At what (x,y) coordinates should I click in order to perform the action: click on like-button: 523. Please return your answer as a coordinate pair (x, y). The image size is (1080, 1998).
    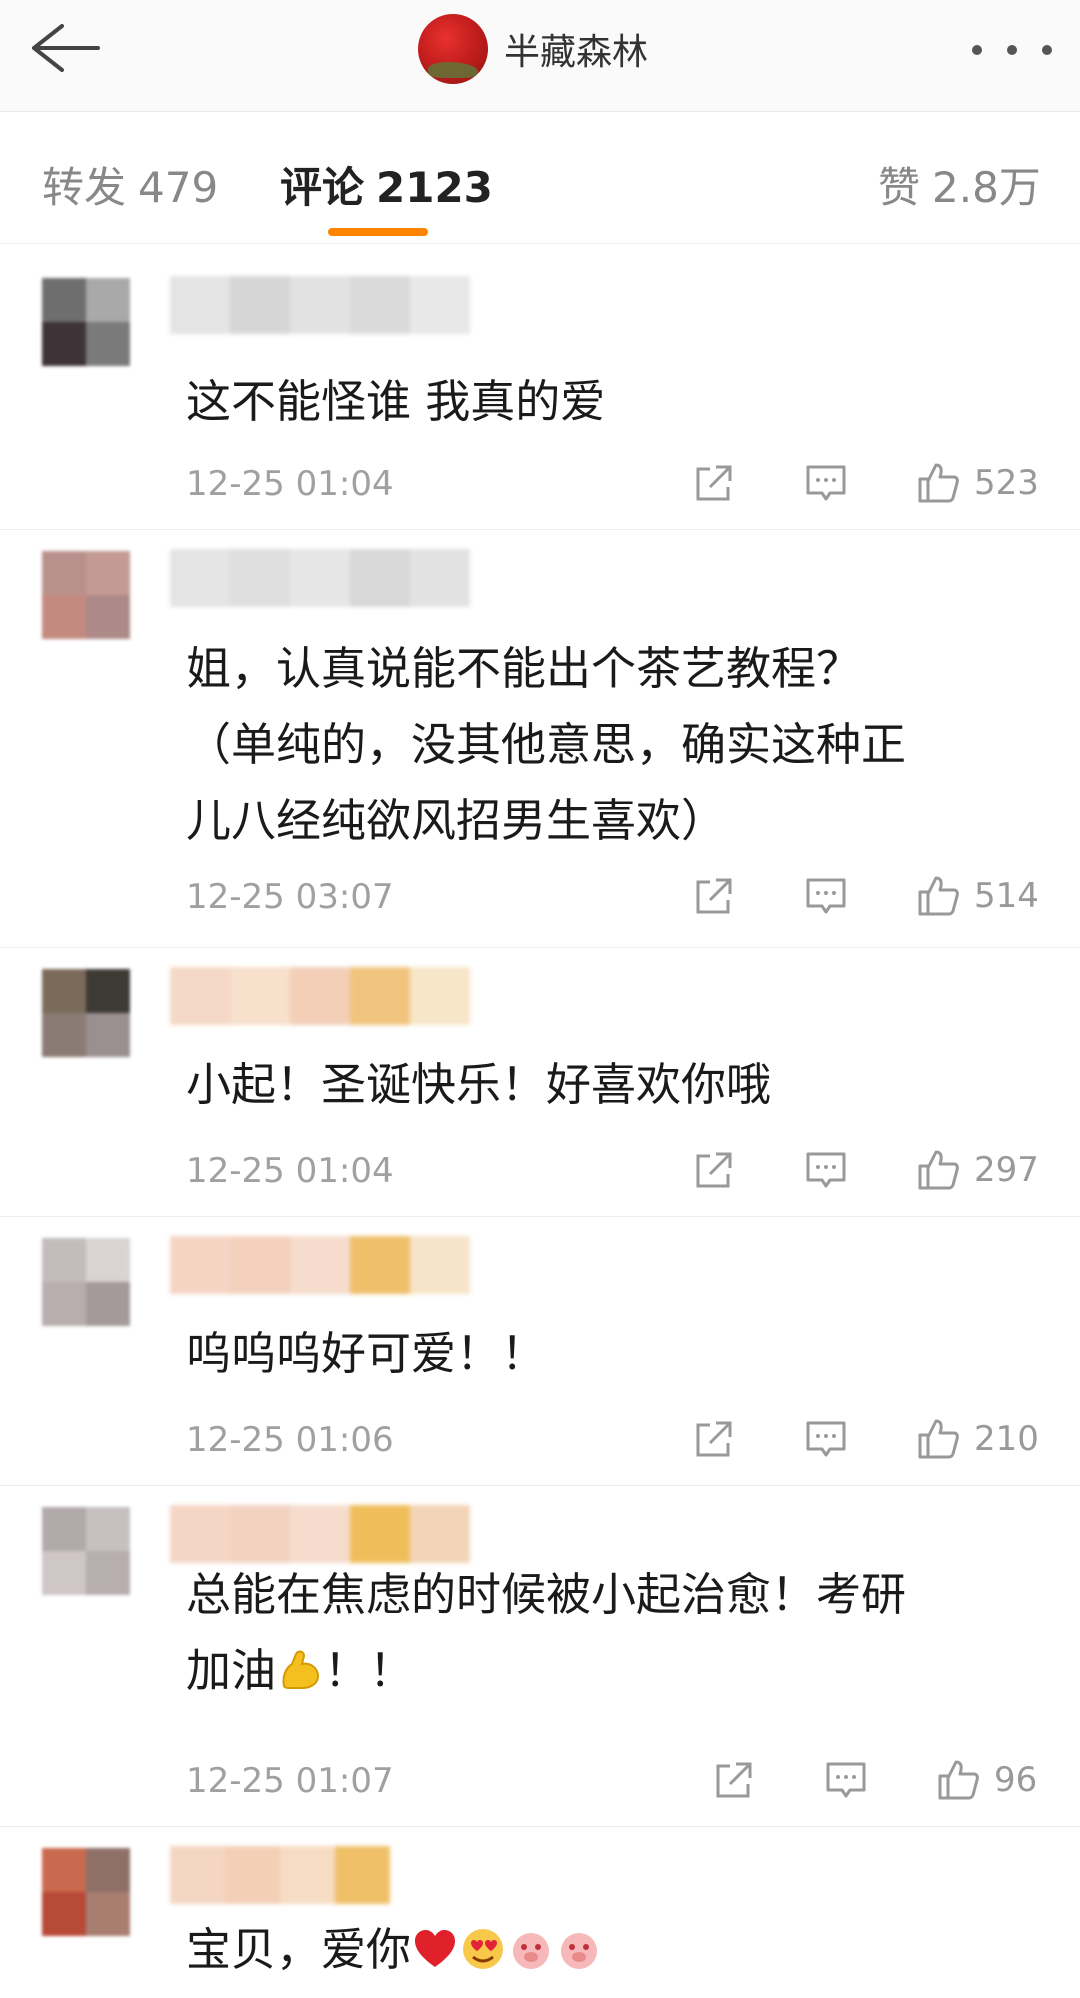
    Looking at the image, I should click on (977, 483).